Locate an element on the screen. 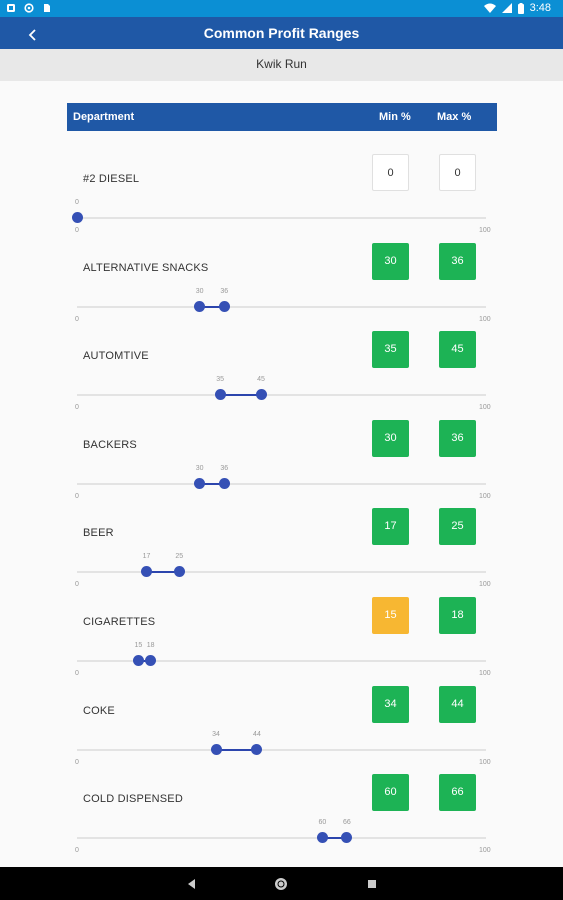  low-handle-label: 15 is located at coordinates (138, 645).